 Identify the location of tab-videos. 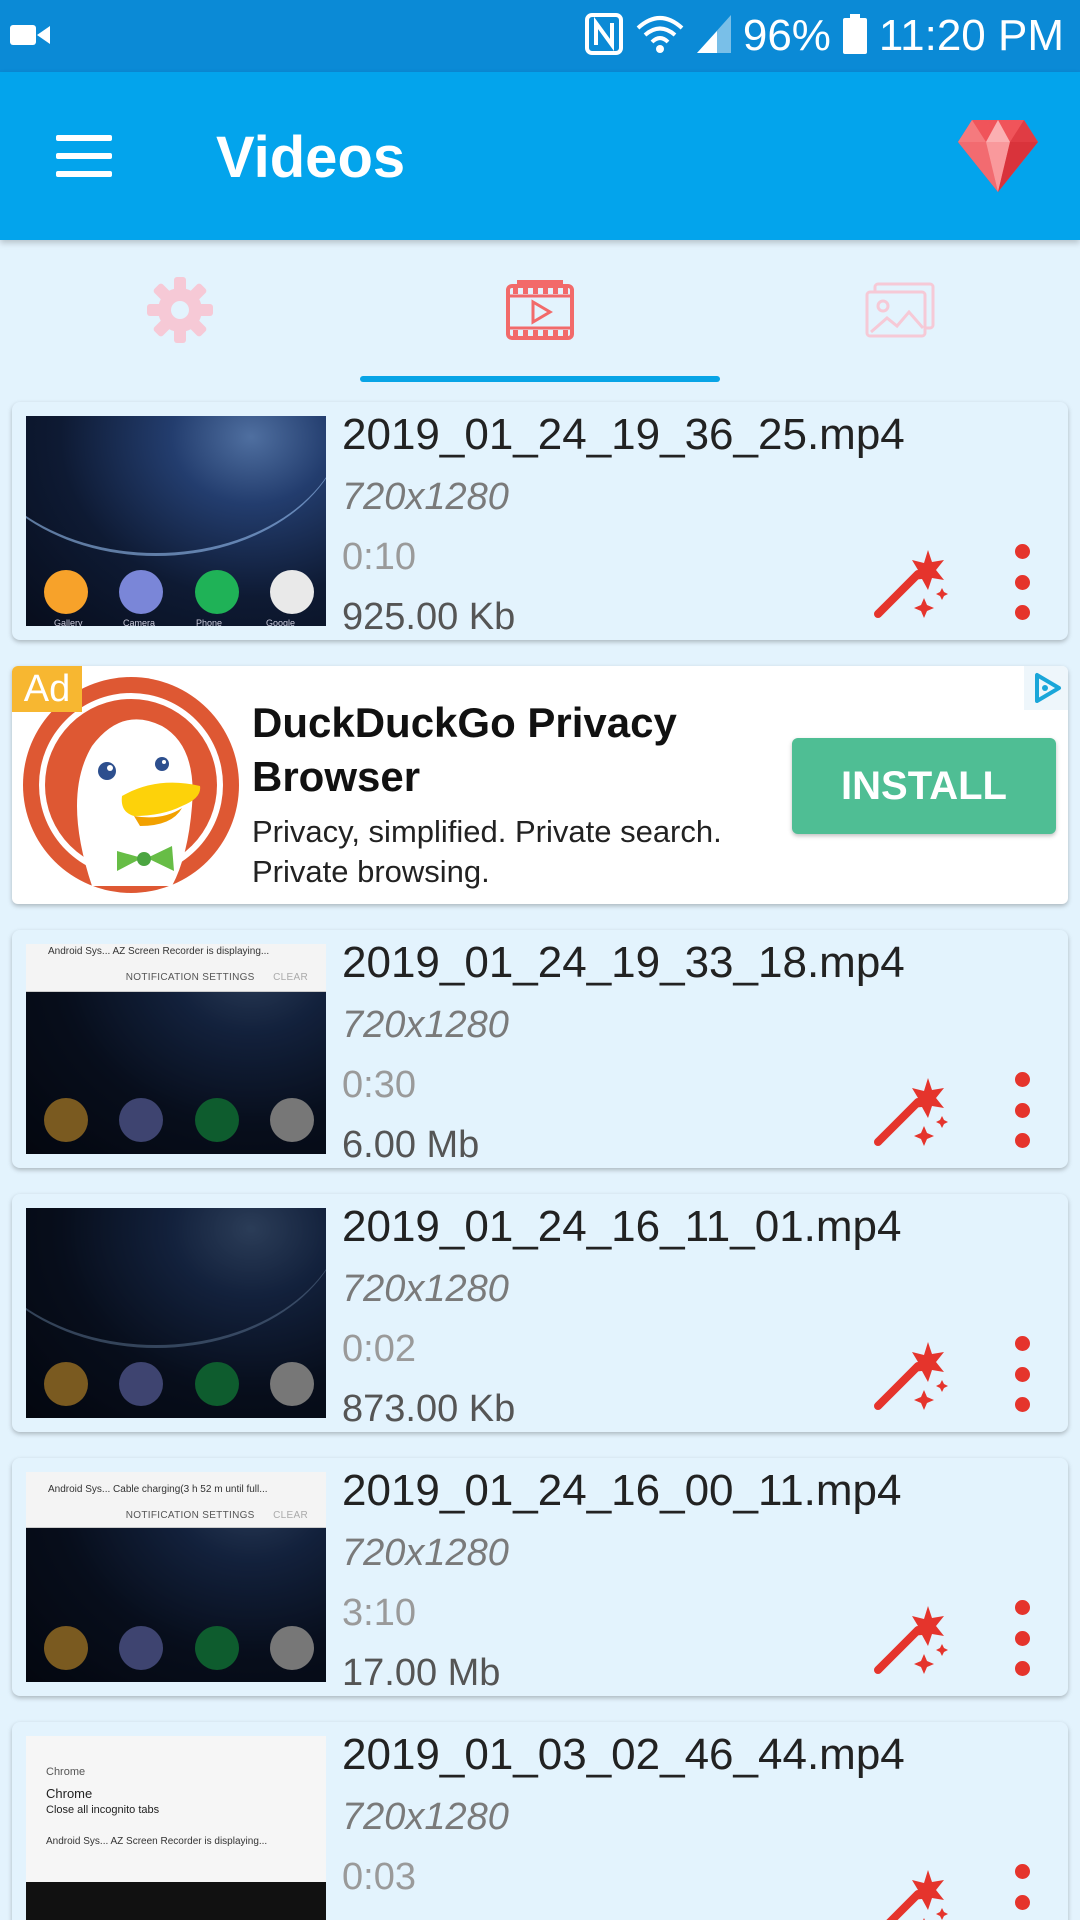
(540, 312).